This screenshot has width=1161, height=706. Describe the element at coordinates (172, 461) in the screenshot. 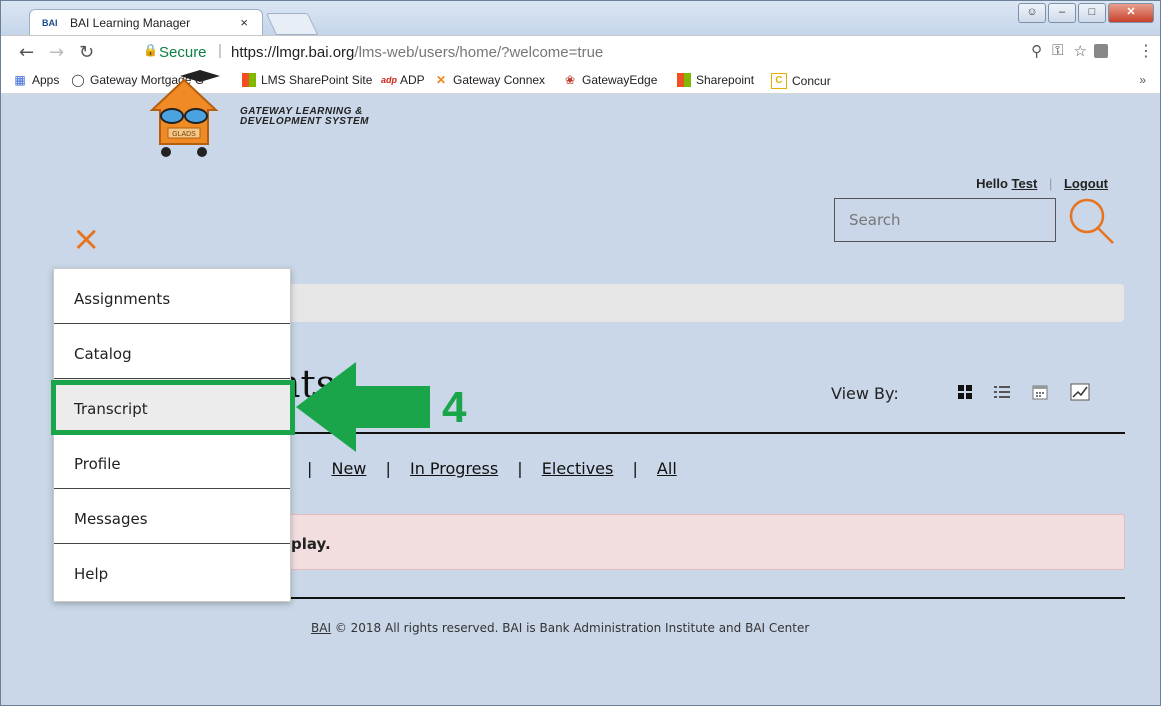

I see `menu-item-profile: Profile` at that location.